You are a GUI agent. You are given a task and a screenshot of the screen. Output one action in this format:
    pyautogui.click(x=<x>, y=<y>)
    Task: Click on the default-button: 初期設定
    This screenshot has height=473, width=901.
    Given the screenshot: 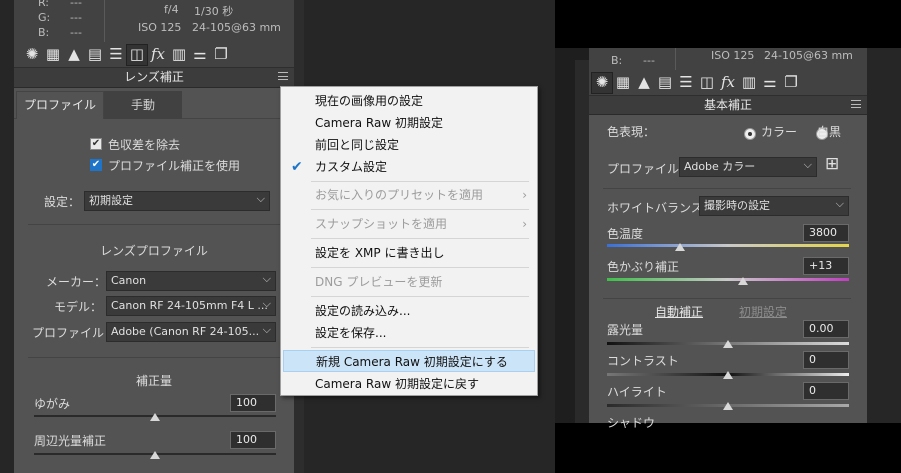 What is the action you would take?
    pyautogui.click(x=763, y=311)
    